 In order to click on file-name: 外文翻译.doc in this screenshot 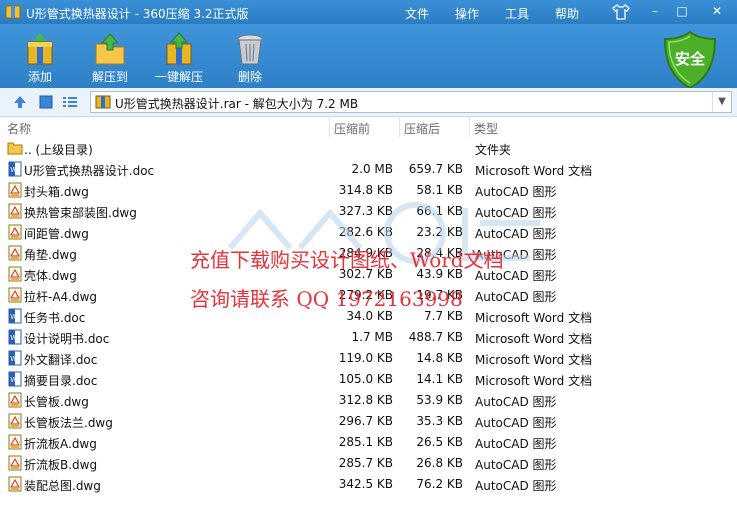, I will do `click(61, 360)`.